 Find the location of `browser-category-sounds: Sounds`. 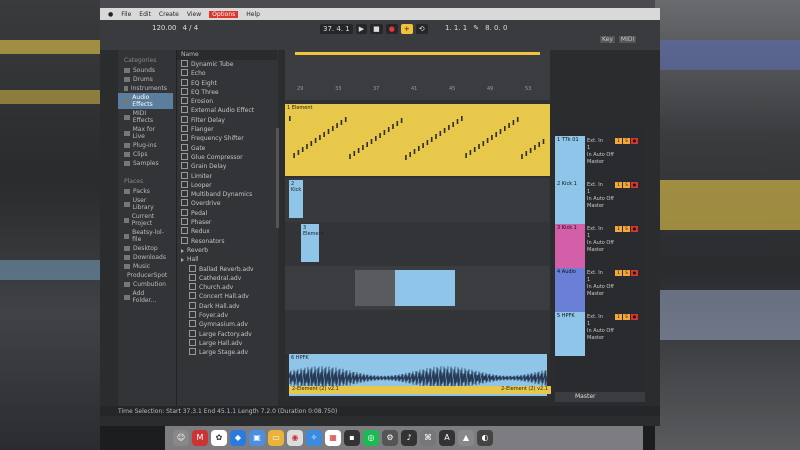

browser-category-sounds: Sounds is located at coordinates (145, 70).